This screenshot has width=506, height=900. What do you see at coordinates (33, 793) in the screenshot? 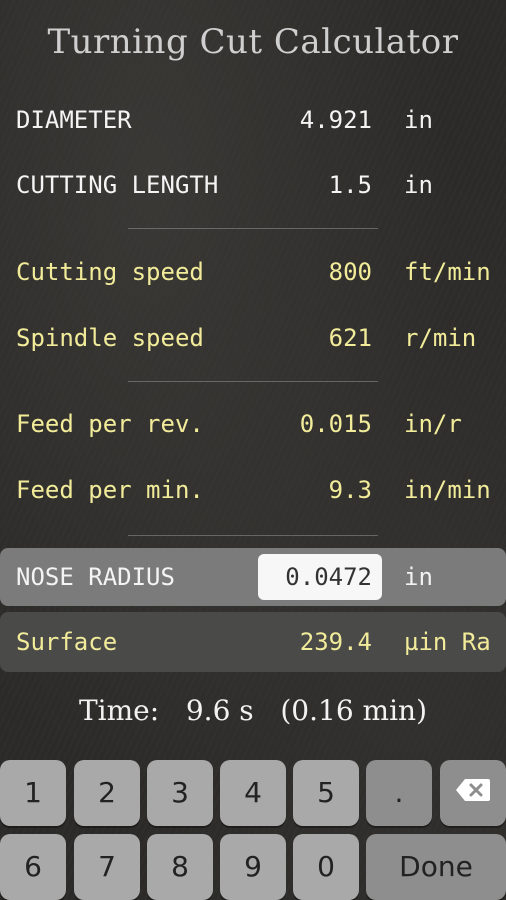
I see `key-1: 1` at bounding box center [33, 793].